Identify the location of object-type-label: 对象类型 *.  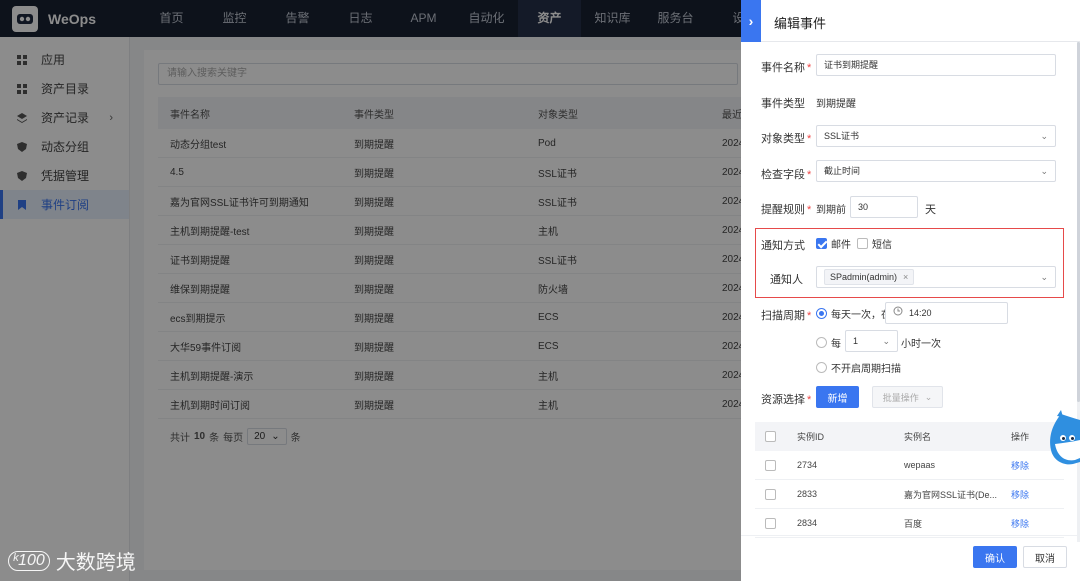
(786, 139).